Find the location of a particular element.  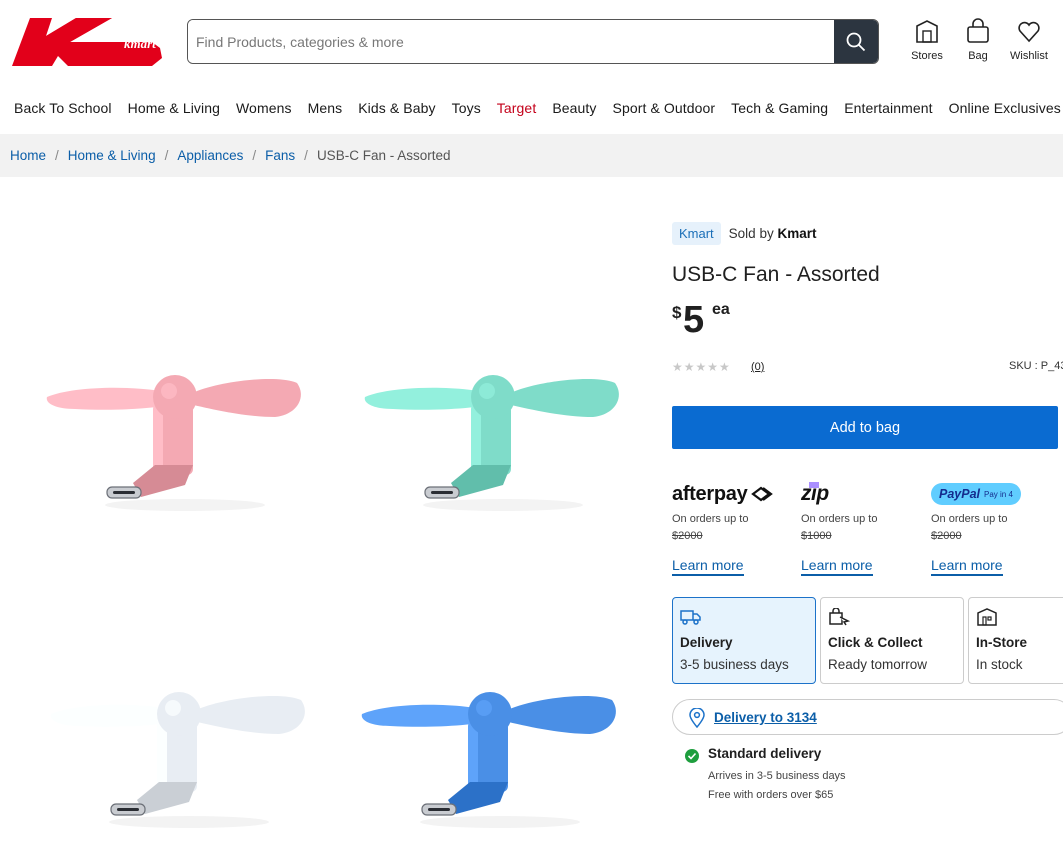

header: kmart Stores Bag Wishlist is located at coordinates (531, 45).